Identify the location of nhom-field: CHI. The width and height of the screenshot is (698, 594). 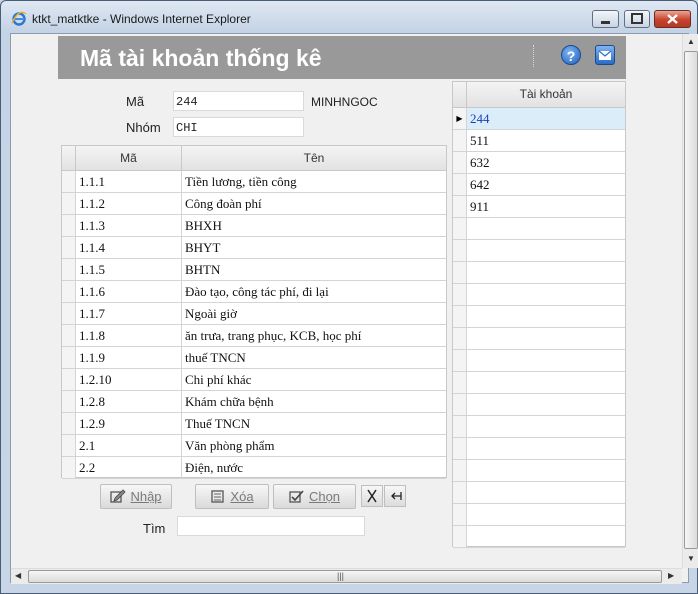
(238, 127).